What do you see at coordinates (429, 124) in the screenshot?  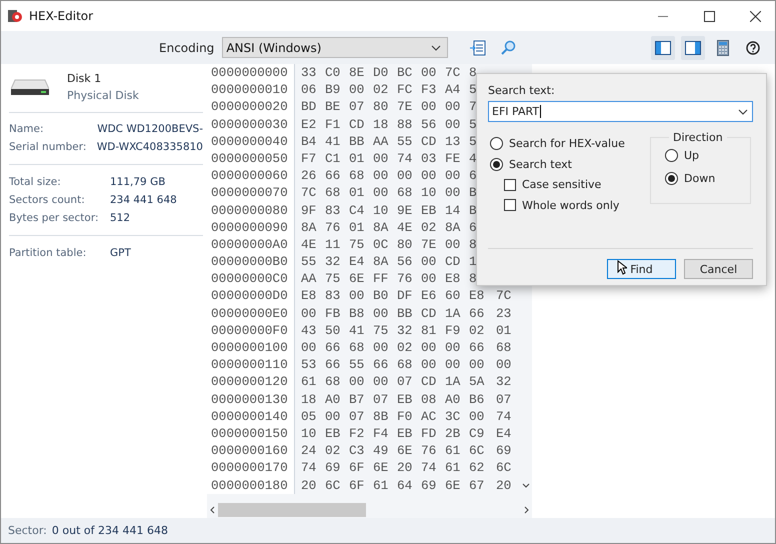 I see `hex-byte: 56` at bounding box center [429, 124].